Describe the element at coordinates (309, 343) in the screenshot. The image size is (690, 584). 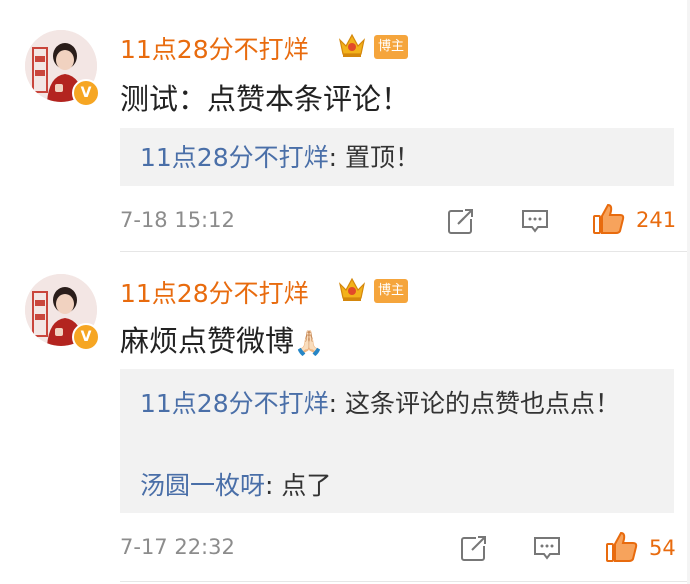
I see `pray-emoji-icon: 🙏🏻` at that location.